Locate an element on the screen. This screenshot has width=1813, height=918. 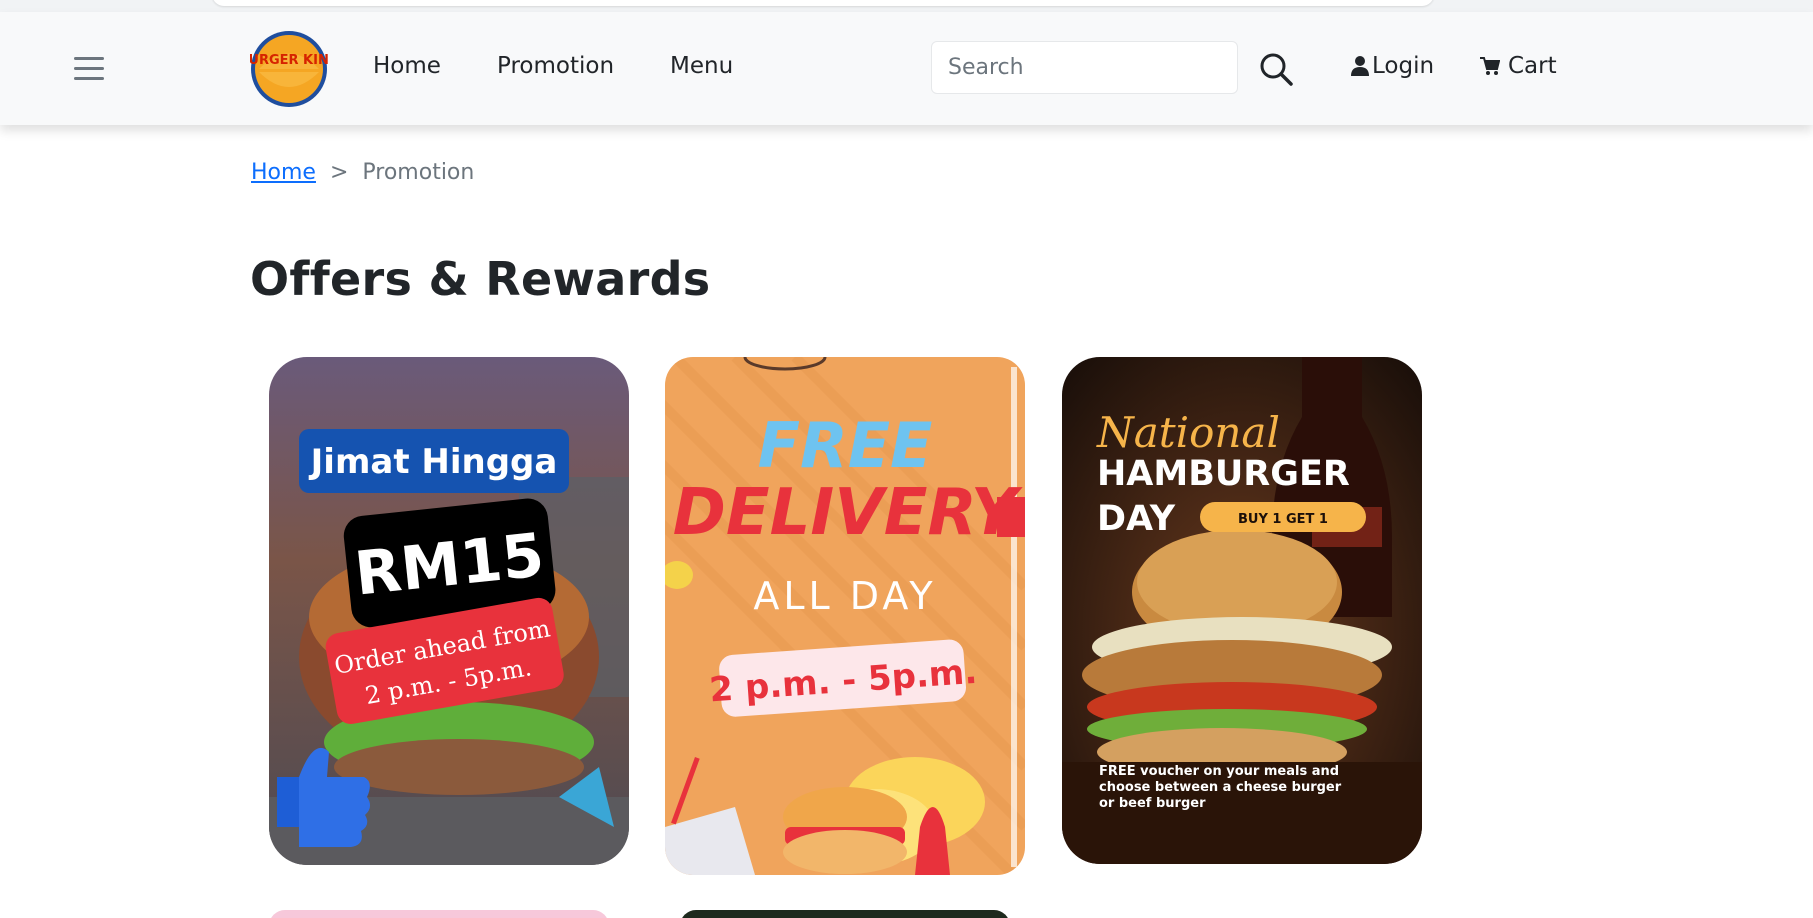
promo-hamburger-tag: BUY 1 GET 1 is located at coordinates (1283, 519).